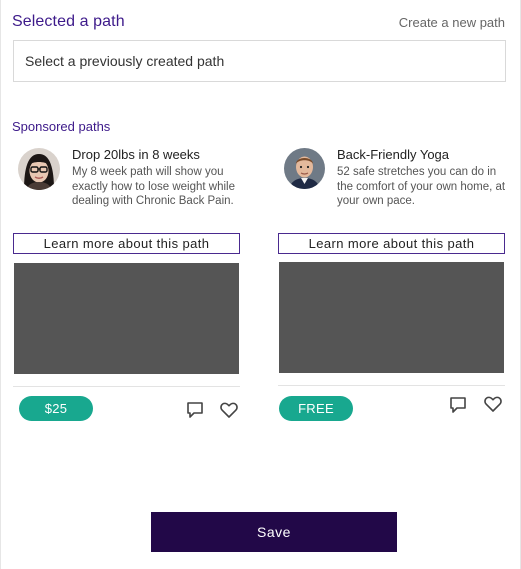  Describe the element at coordinates (259, 61) in the screenshot. I see `previous-path-select: Select a previously created path` at that location.